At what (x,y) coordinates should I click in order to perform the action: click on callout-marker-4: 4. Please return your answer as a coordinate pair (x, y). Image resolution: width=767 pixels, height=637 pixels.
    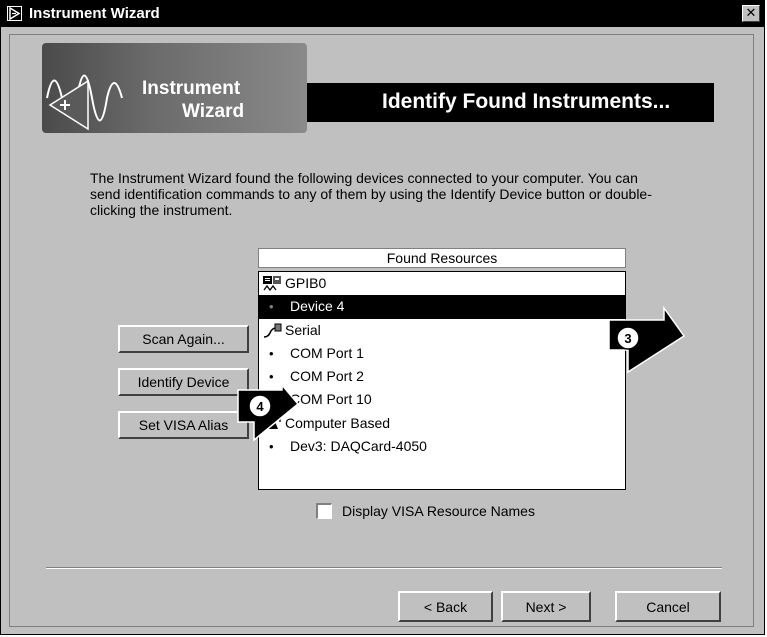
    Looking at the image, I should click on (268, 413).